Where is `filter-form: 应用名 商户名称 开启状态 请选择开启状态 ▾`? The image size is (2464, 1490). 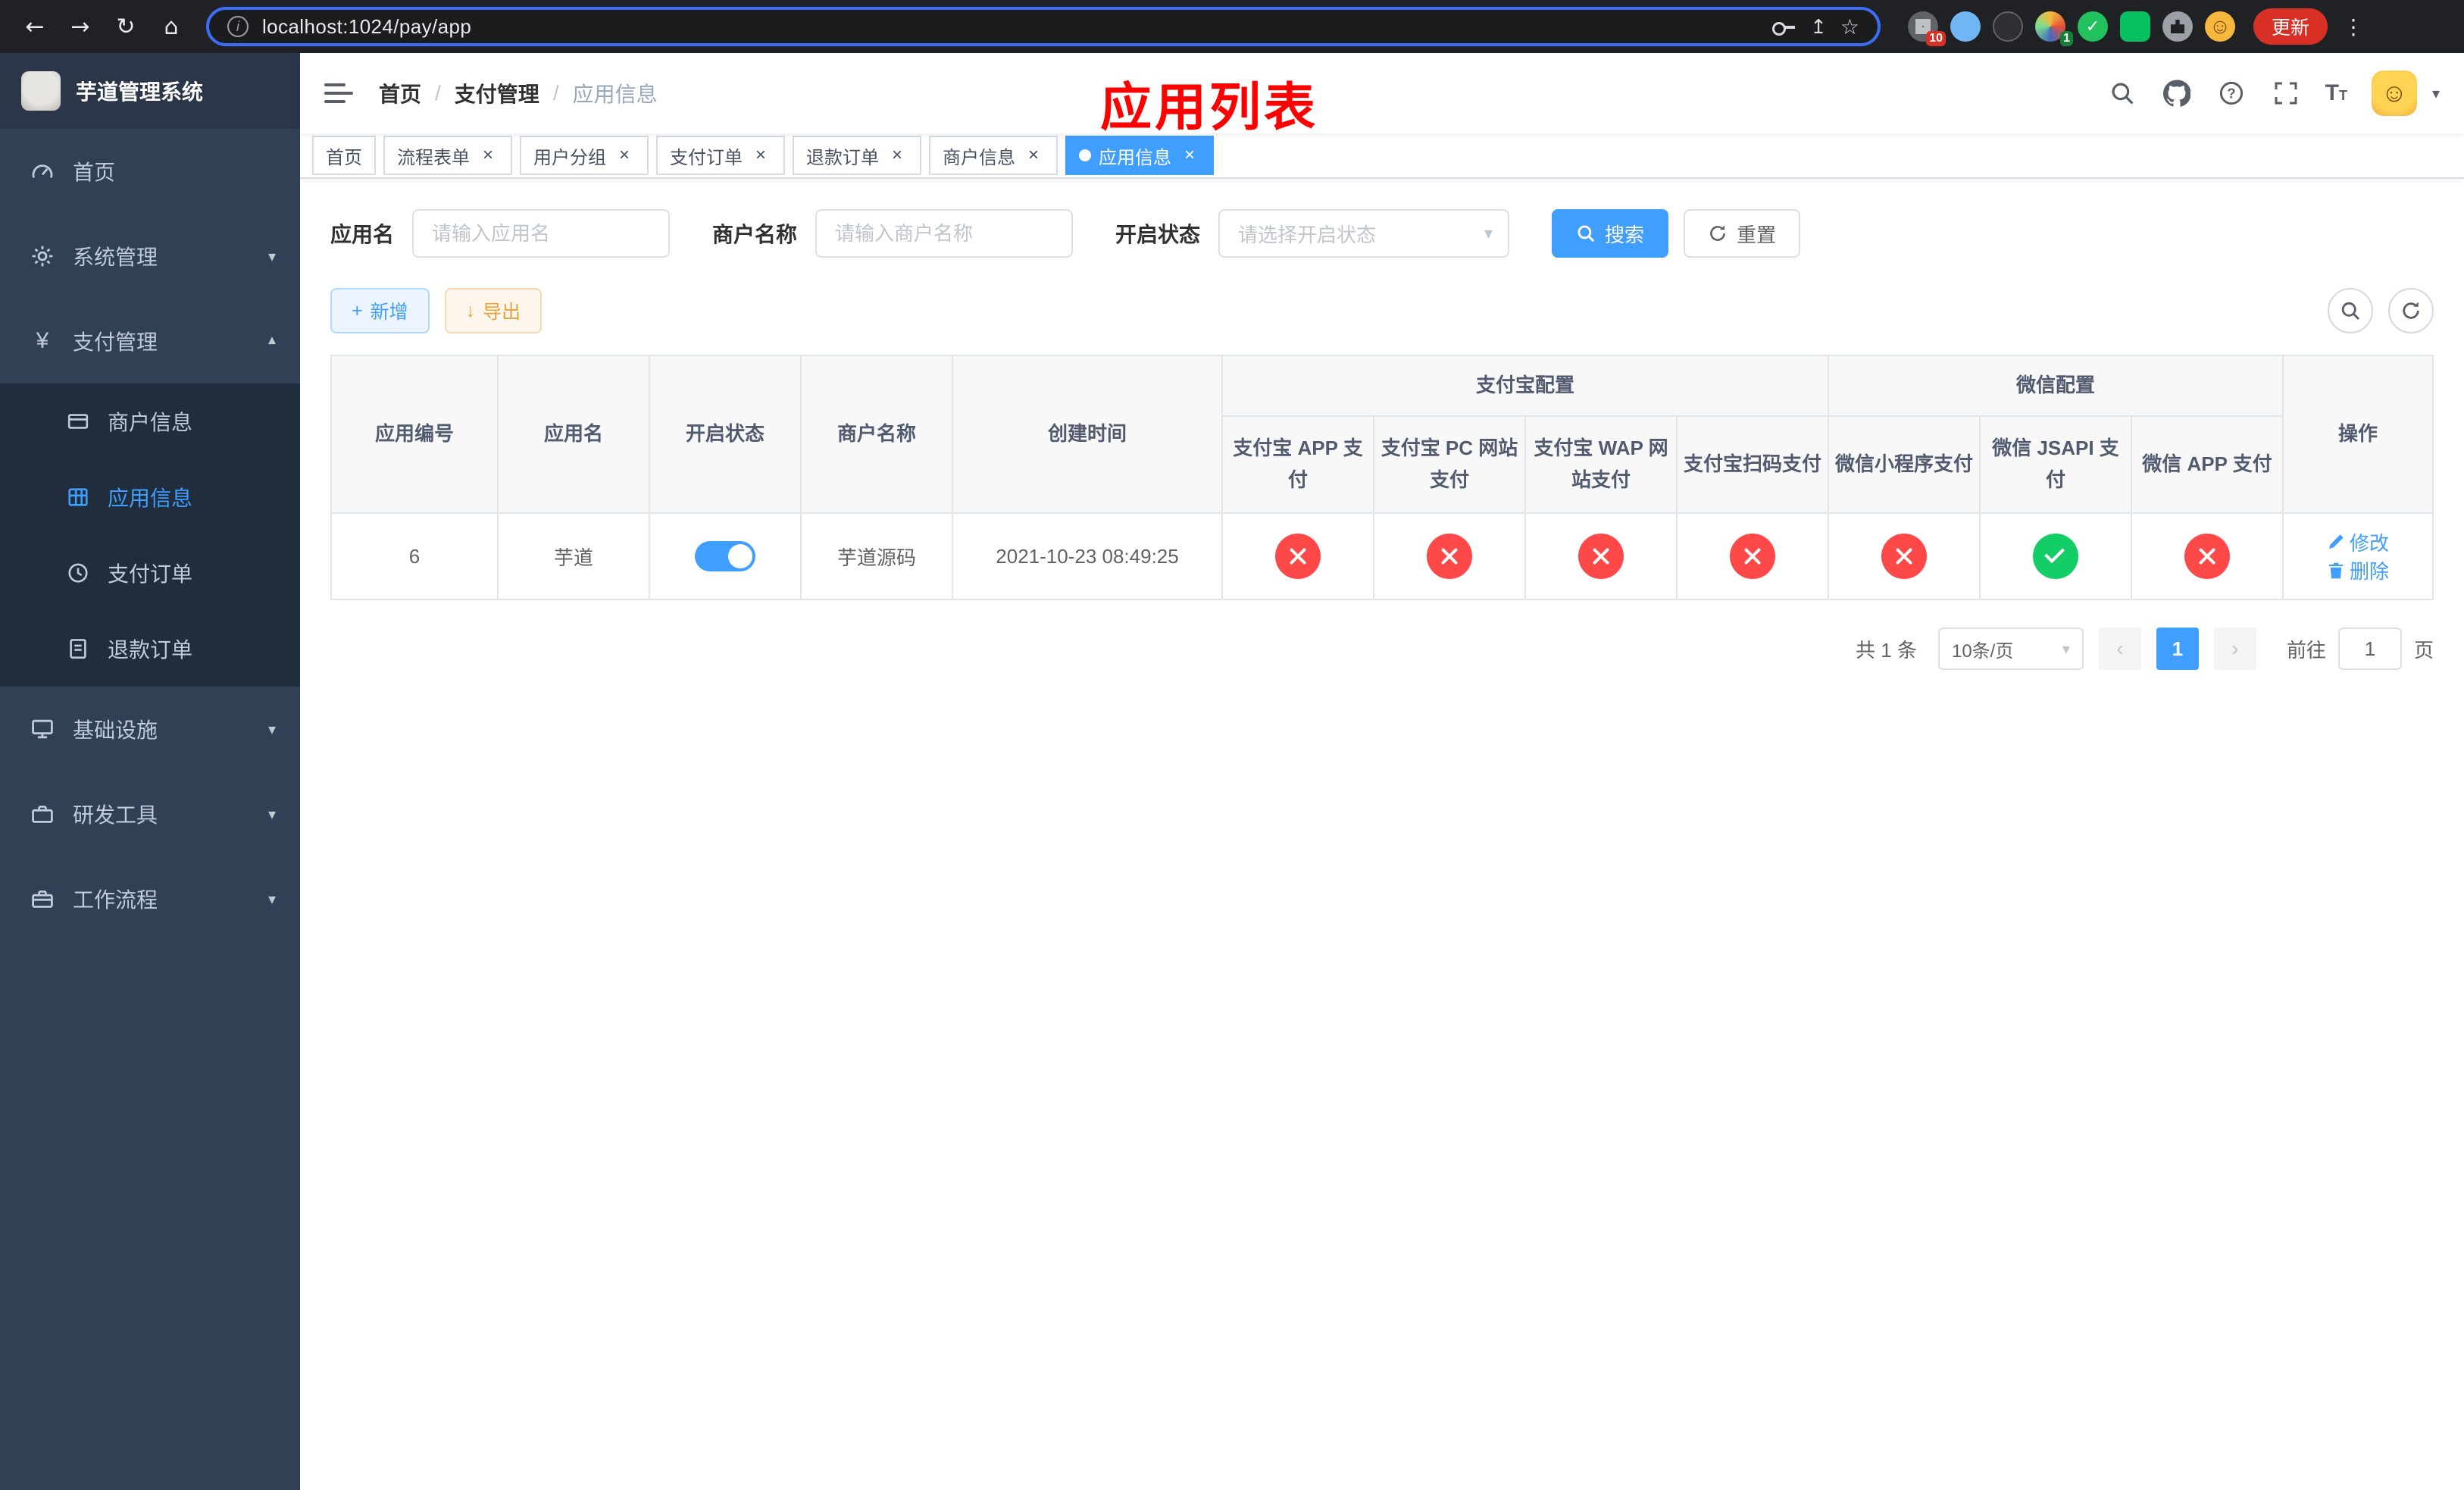
filter-form: 应用名 商户名称 开启状态 请选择开启状态 ▾ is located at coordinates (1382, 238).